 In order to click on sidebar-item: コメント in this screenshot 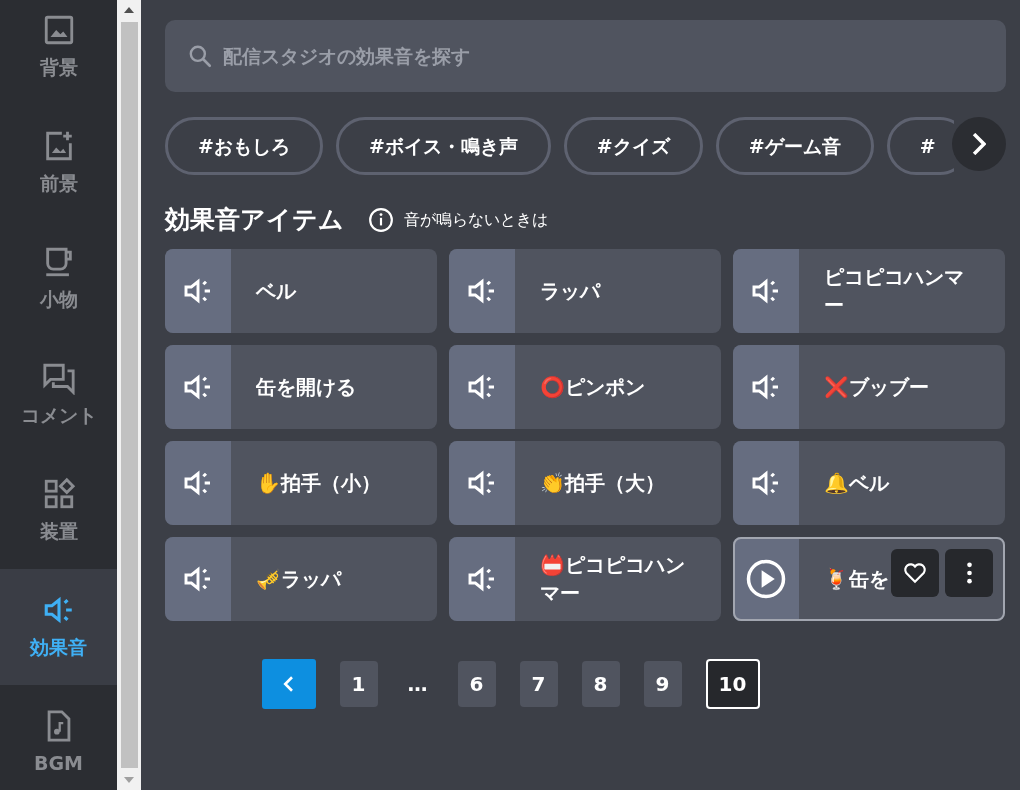, I will do `click(58, 395)`.